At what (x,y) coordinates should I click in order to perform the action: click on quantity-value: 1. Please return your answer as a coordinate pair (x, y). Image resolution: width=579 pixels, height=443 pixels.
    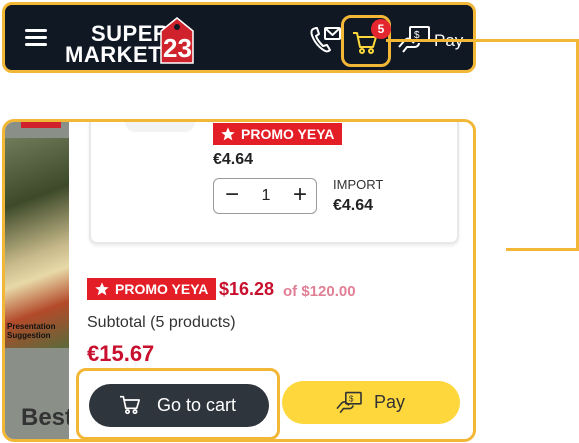
    Looking at the image, I should click on (266, 196).